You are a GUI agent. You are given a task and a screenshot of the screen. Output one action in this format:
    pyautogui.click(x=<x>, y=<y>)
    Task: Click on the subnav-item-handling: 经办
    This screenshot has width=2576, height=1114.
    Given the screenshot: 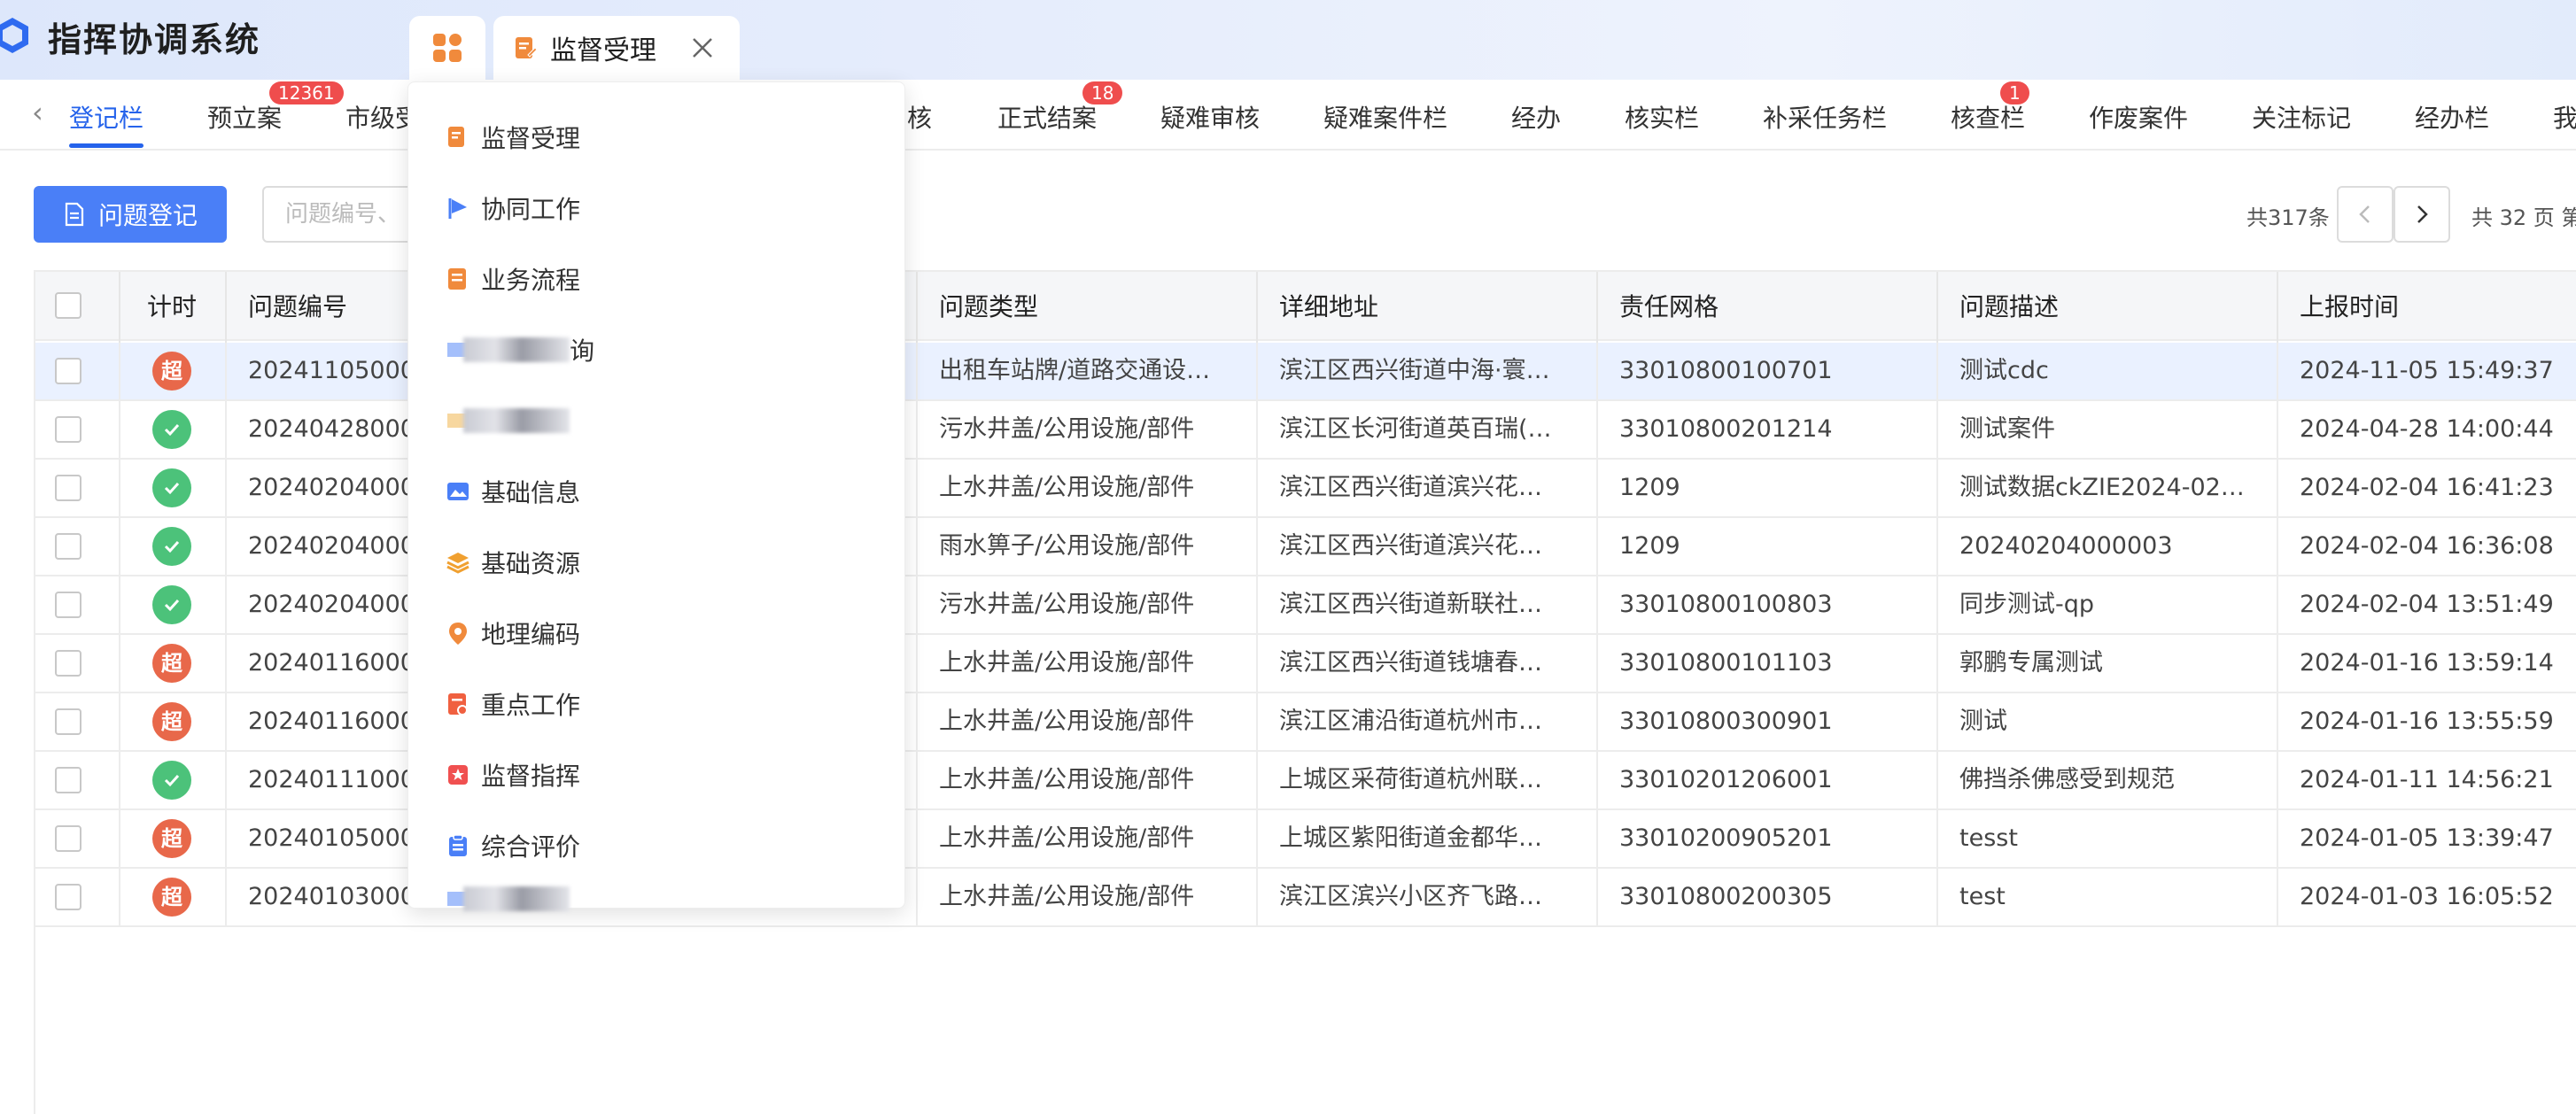 What is the action you would take?
    pyautogui.click(x=1536, y=117)
    